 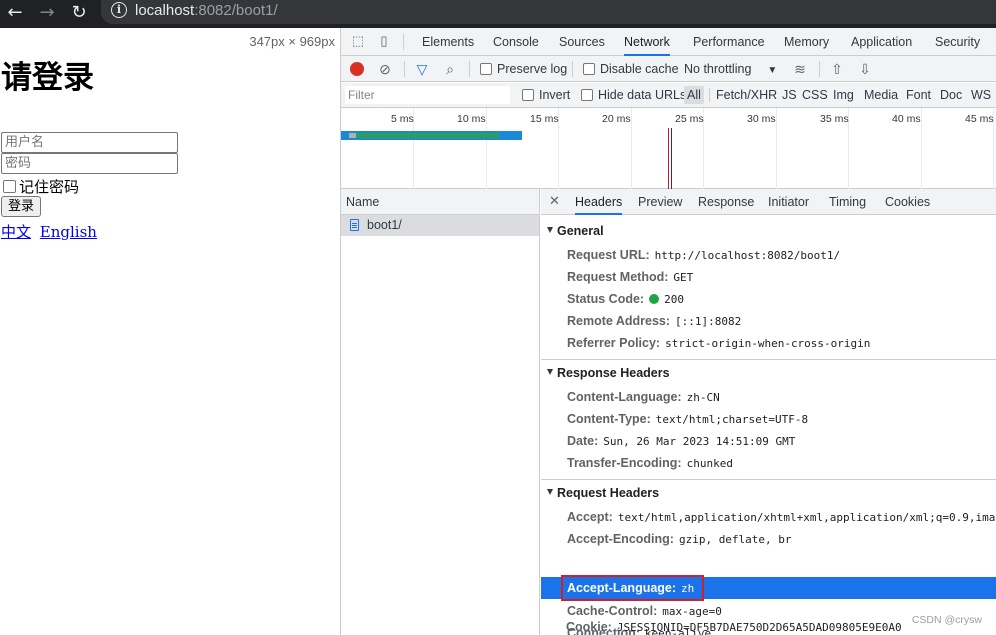 I want to click on url-path: :8082/boot1/, so click(x=236, y=10).